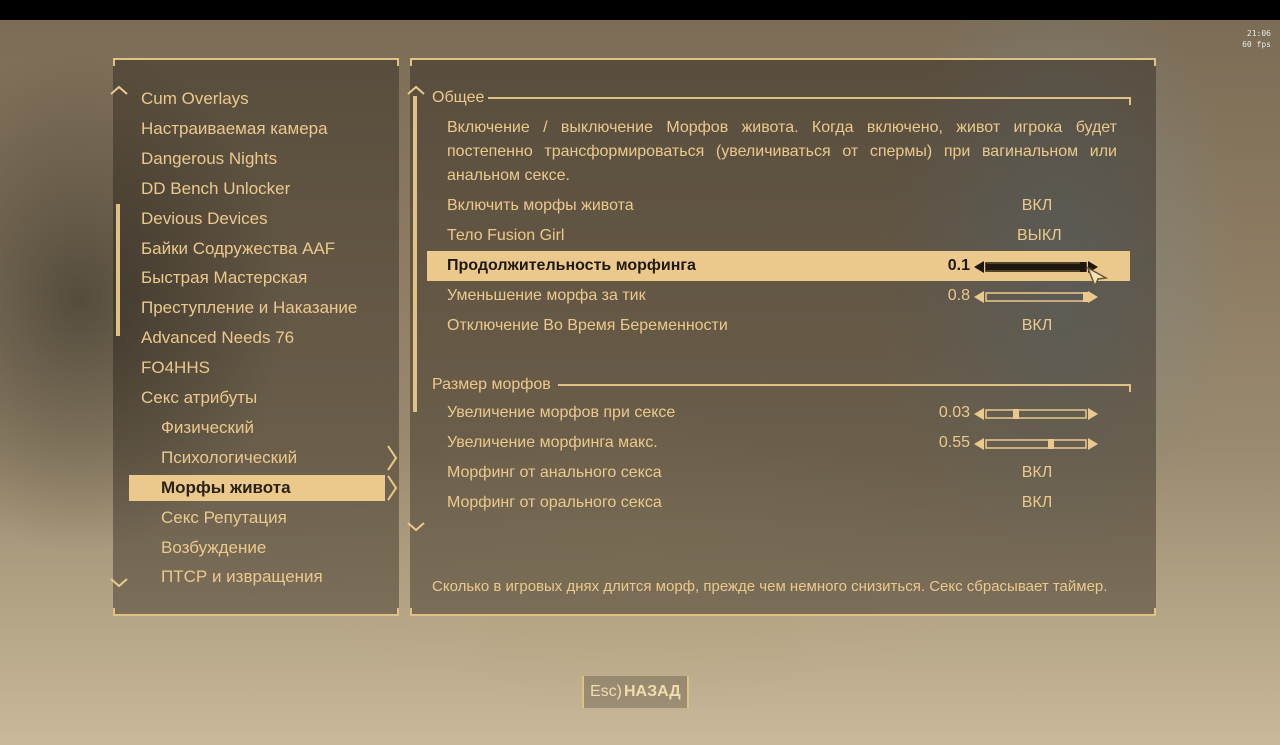 The width and height of the screenshot is (1280, 745). I want to click on mod-list-scrollbar, so click(118, 270).